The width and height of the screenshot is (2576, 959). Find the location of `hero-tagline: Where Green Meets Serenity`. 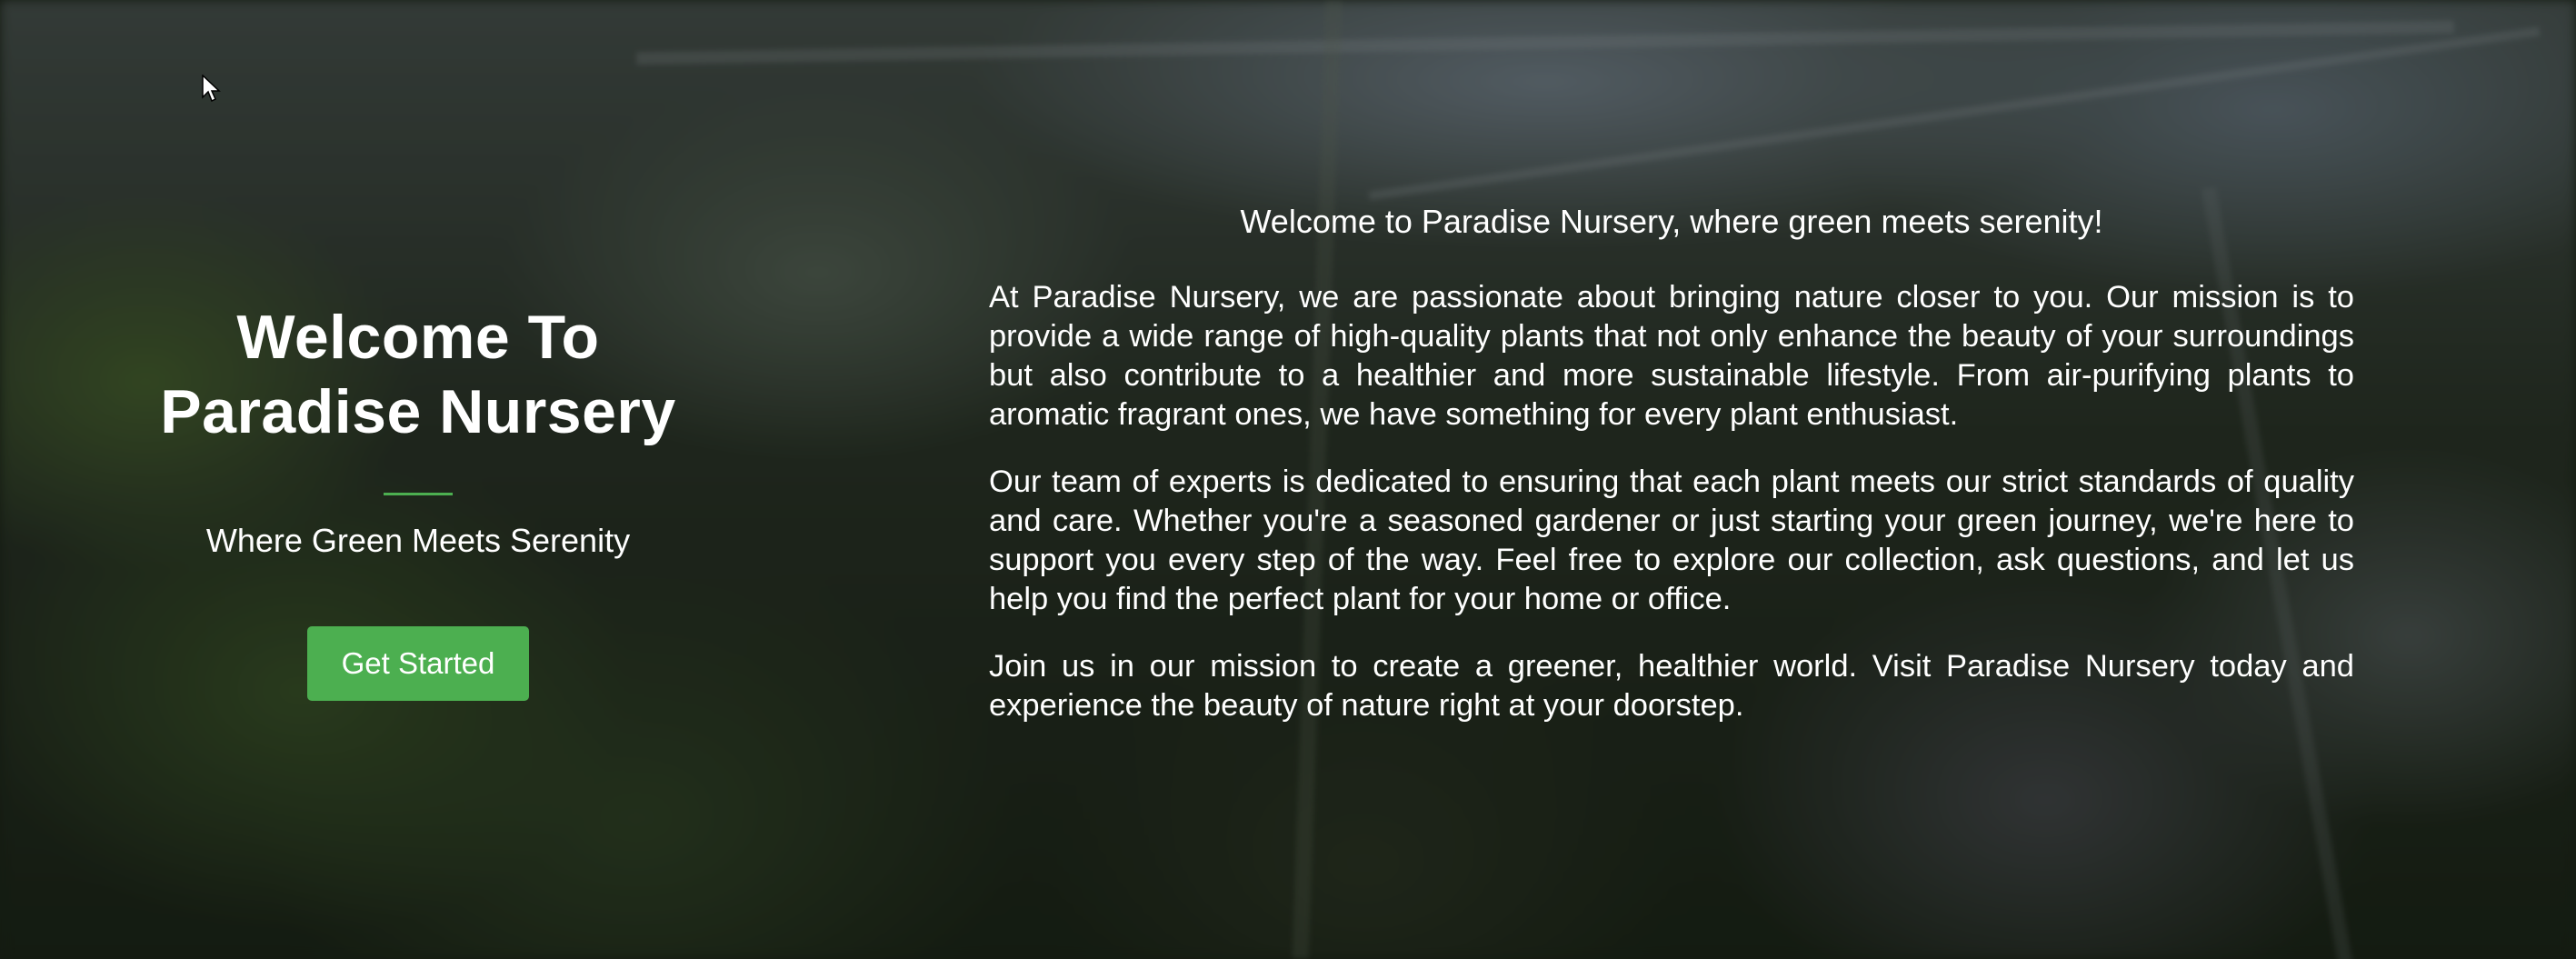

hero-tagline: Where Green Meets Serenity is located at coordinates (418, 540).